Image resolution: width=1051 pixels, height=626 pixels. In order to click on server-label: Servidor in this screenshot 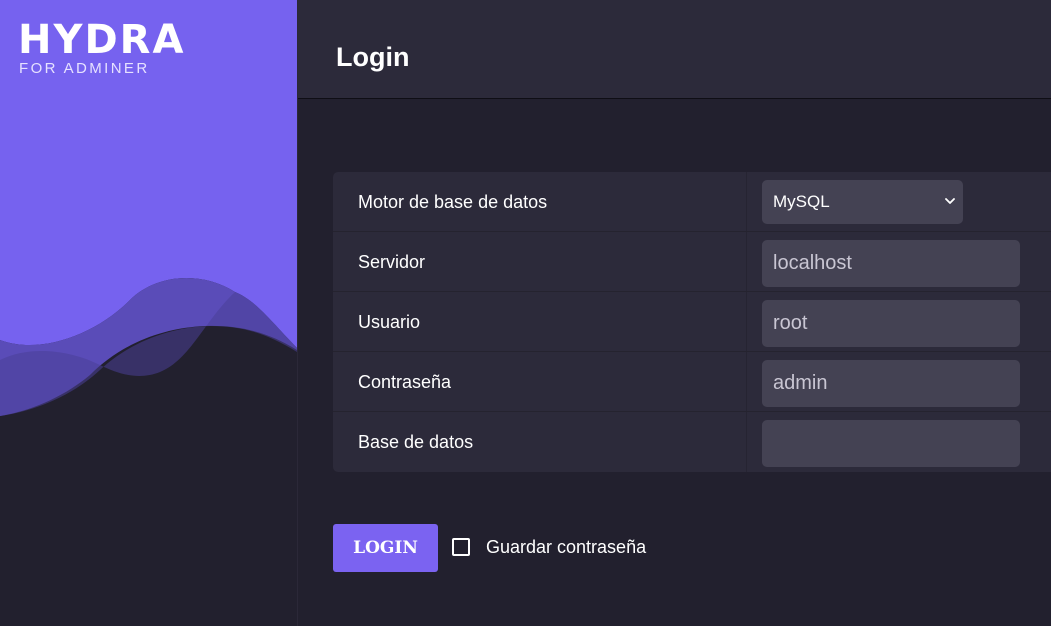, I will do `click(392, 262)`.